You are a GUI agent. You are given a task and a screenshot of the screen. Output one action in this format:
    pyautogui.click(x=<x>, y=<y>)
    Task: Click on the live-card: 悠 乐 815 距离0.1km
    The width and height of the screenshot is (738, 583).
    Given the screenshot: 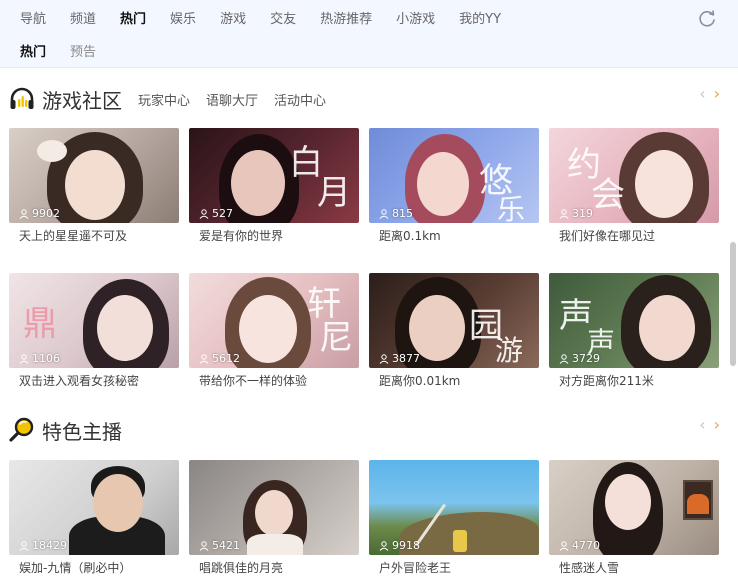 What is the action you would take?
    pyautogui.click(x=454, y=186)
    